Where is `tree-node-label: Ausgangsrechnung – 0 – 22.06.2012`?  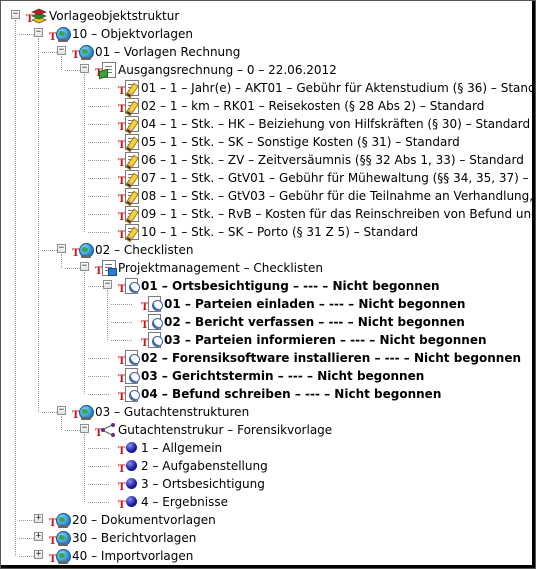
tree-node-label: Ausgangsrechnung – 0 – 22.06.2012 is located at coordinates (227, 70).